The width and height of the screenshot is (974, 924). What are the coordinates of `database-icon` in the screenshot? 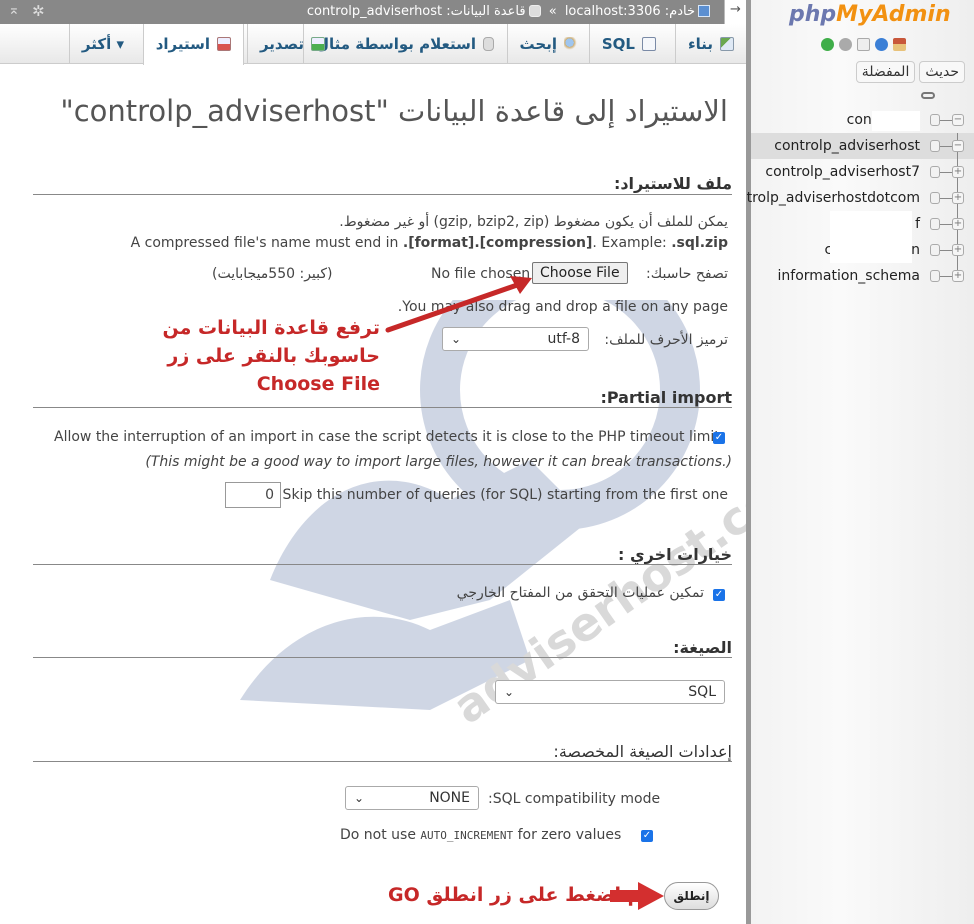 It's located at (534, 11).